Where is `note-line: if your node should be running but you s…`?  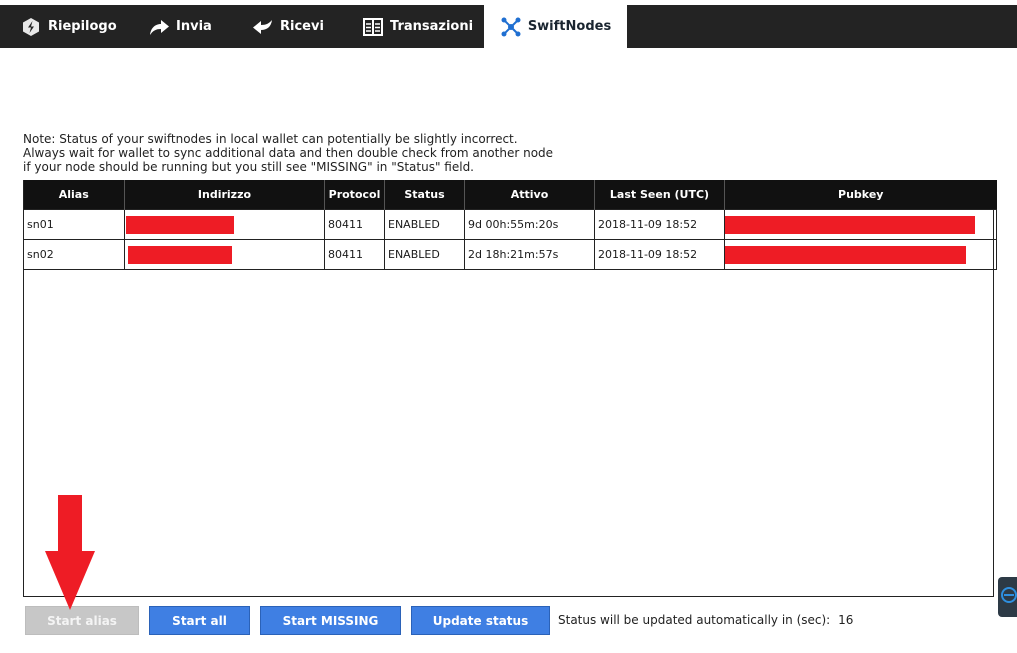
note-line: if your node should be running but you s… is located at coordinates (248, 167).